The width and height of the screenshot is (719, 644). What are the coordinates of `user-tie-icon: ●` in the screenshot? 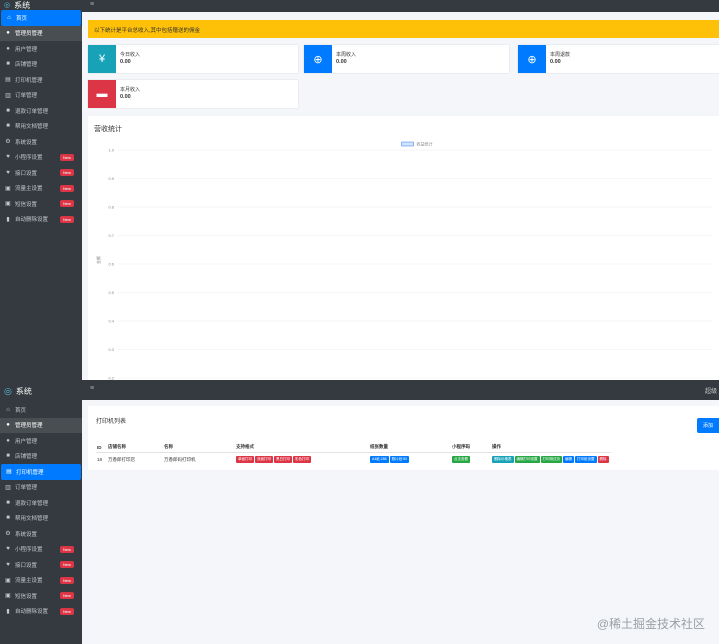 It's located at (8, 425).